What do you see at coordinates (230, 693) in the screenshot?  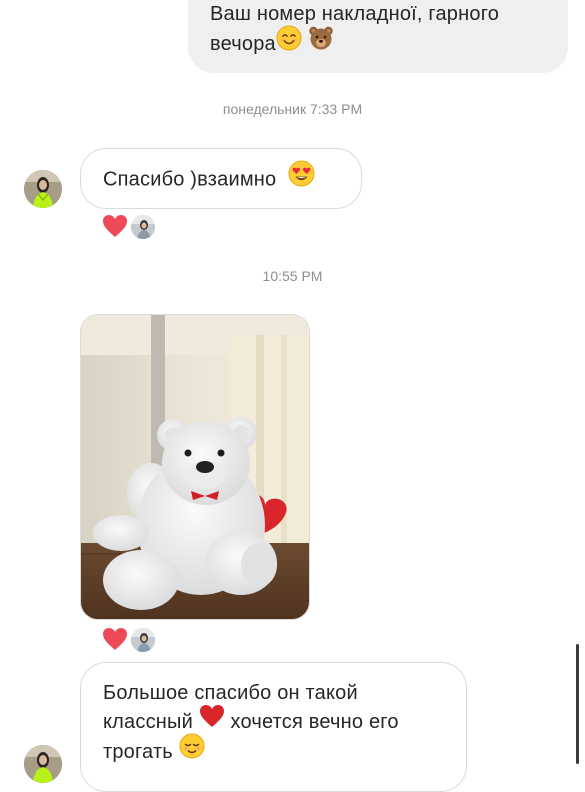 I see `incoming-message-line-1: Большое спасибо он такой` at bounding box center [230, 693].